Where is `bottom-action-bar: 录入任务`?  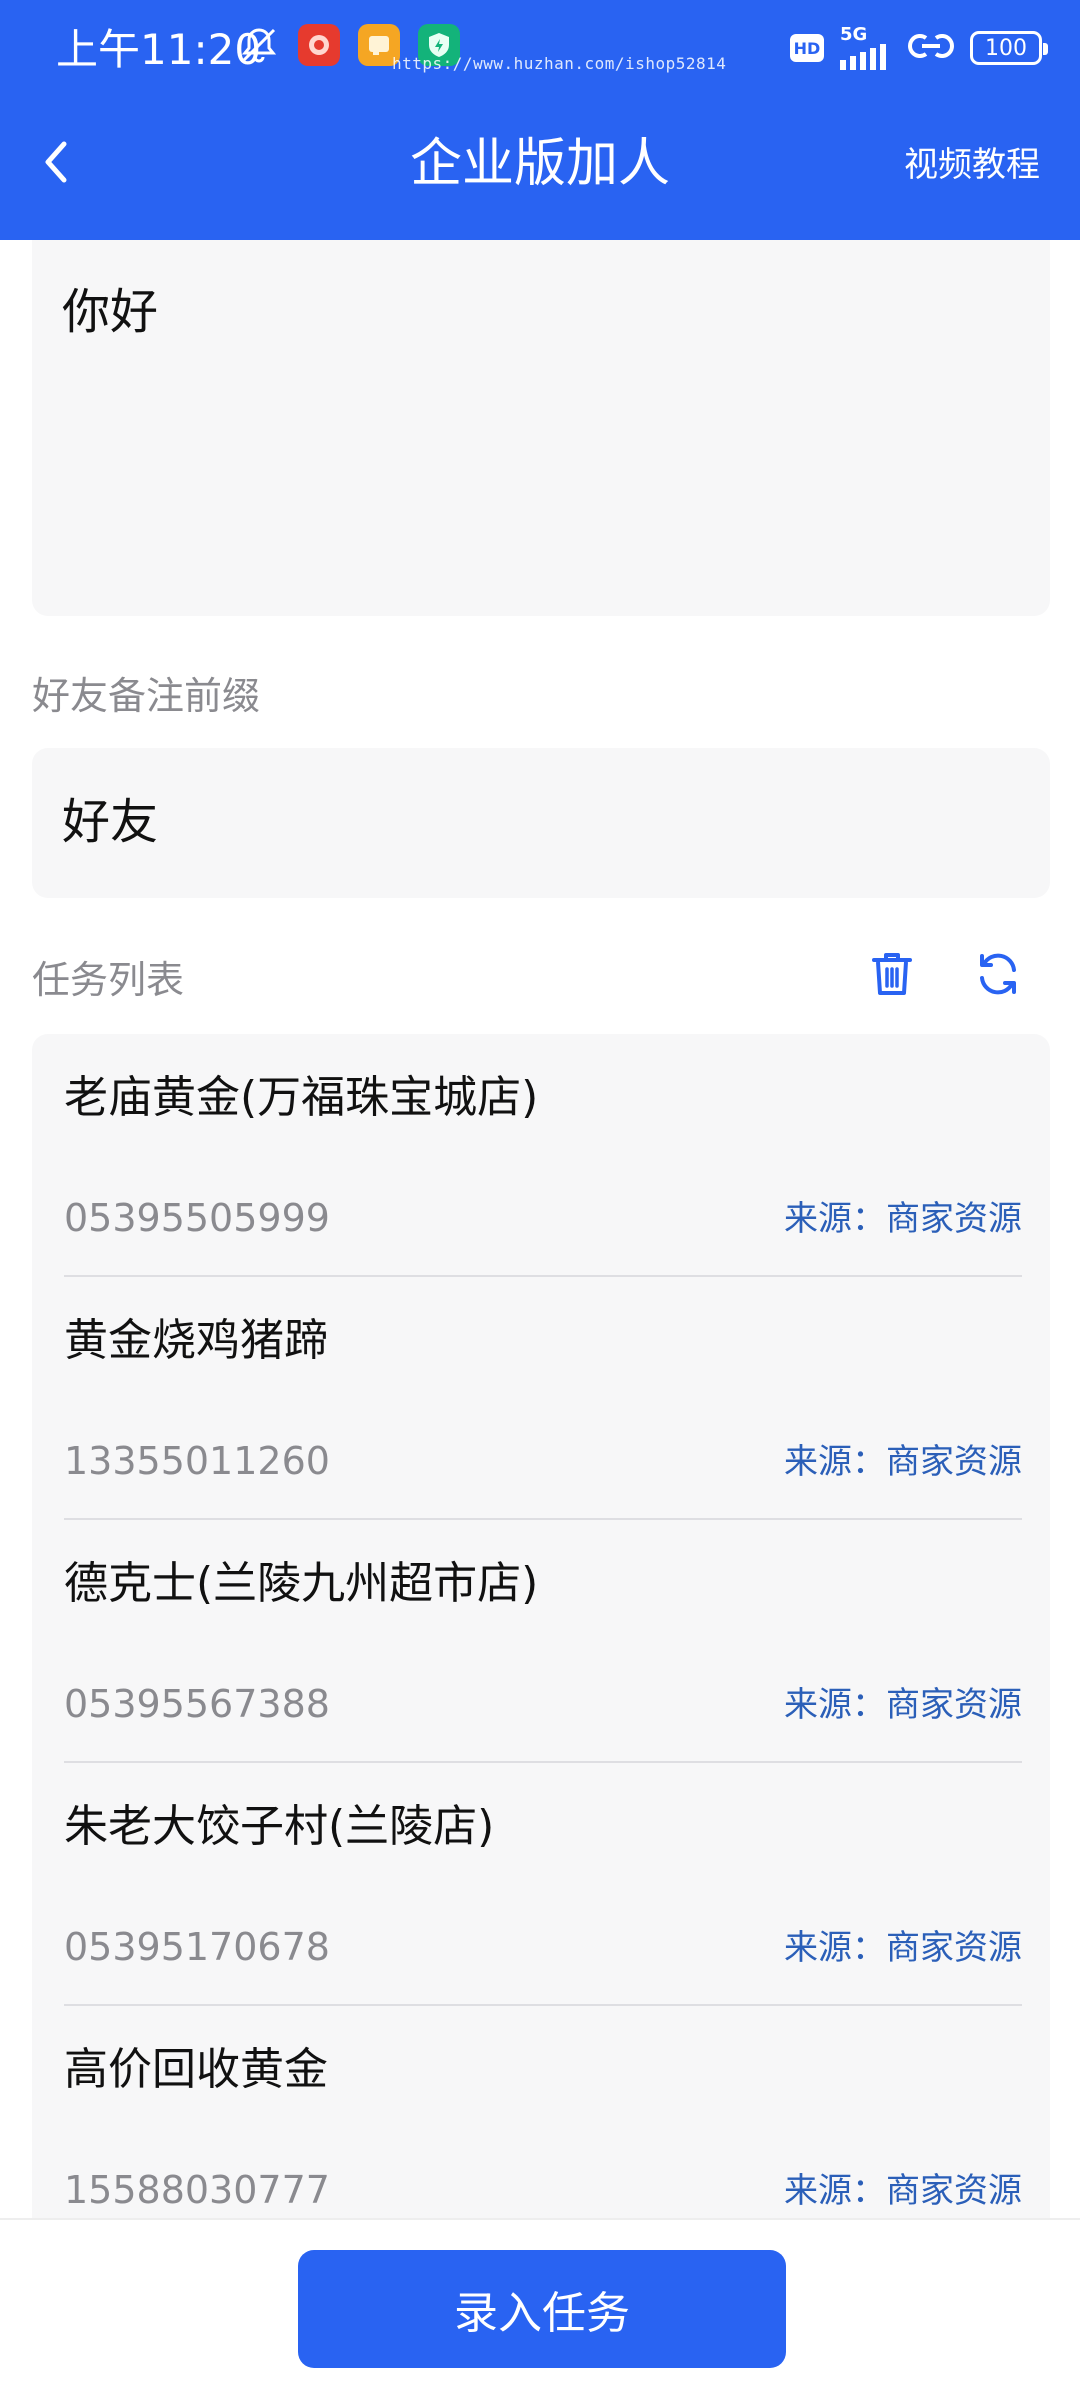
bottom-action-bar: 录入任务 is located at coordinates (540, 2309).